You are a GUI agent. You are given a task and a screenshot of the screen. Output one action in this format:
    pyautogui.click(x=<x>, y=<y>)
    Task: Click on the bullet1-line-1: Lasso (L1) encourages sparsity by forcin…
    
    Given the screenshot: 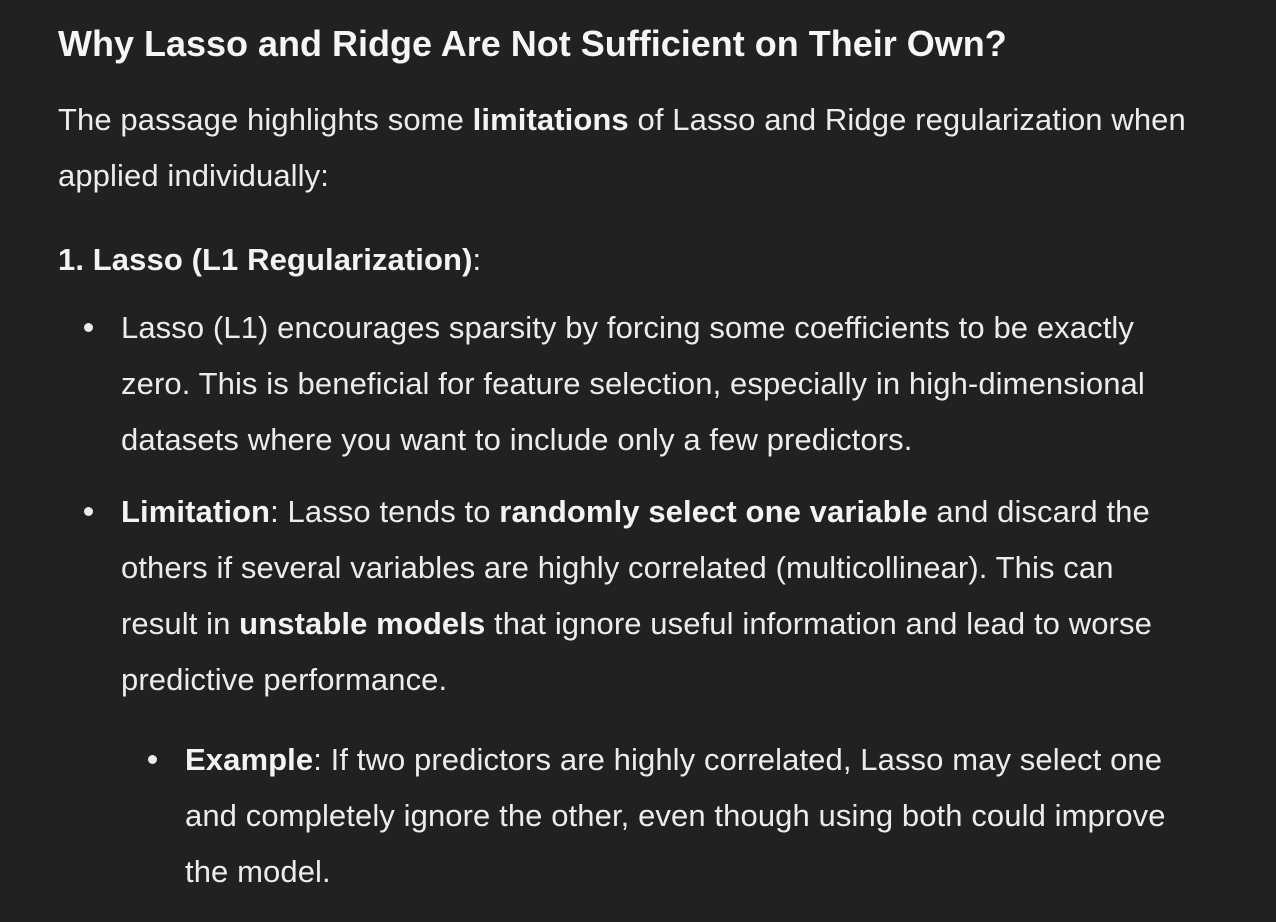 What is the action you would take?
    pyautogui.click(x=628, y=327)
    